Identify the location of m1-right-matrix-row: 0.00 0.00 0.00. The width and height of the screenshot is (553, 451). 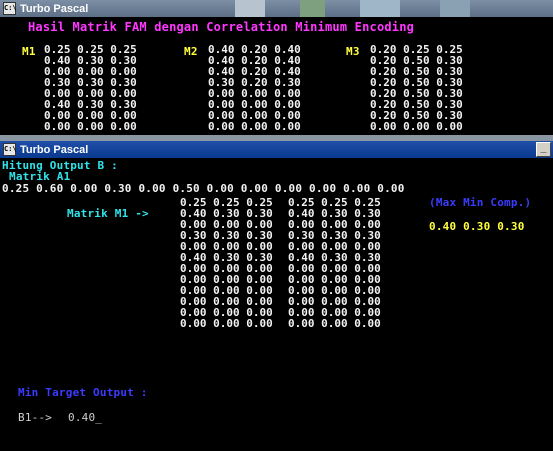
(334, 323).